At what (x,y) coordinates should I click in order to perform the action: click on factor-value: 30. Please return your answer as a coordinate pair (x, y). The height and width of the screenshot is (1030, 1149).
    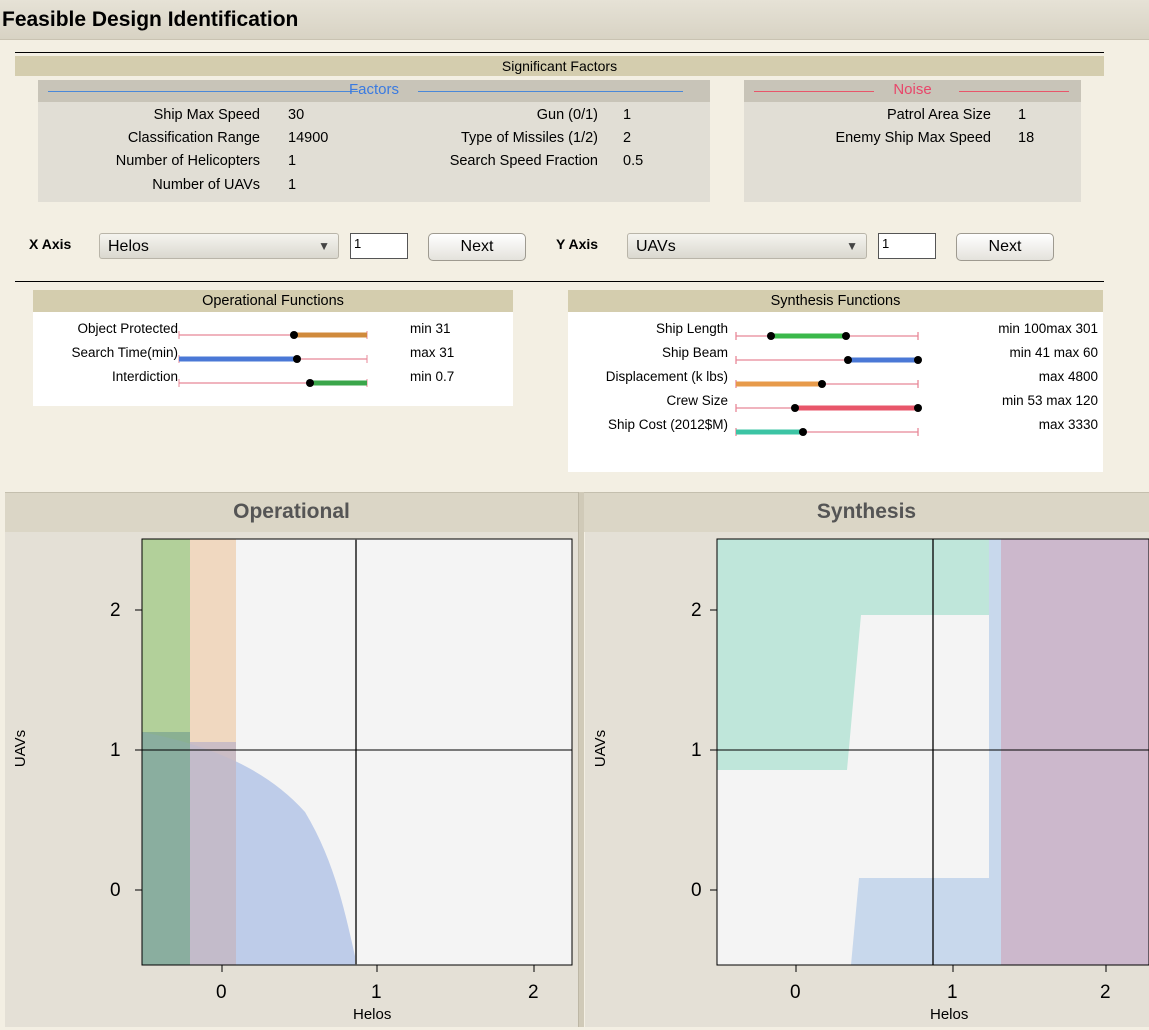
    Looking at the image, I should click on (296, 115).